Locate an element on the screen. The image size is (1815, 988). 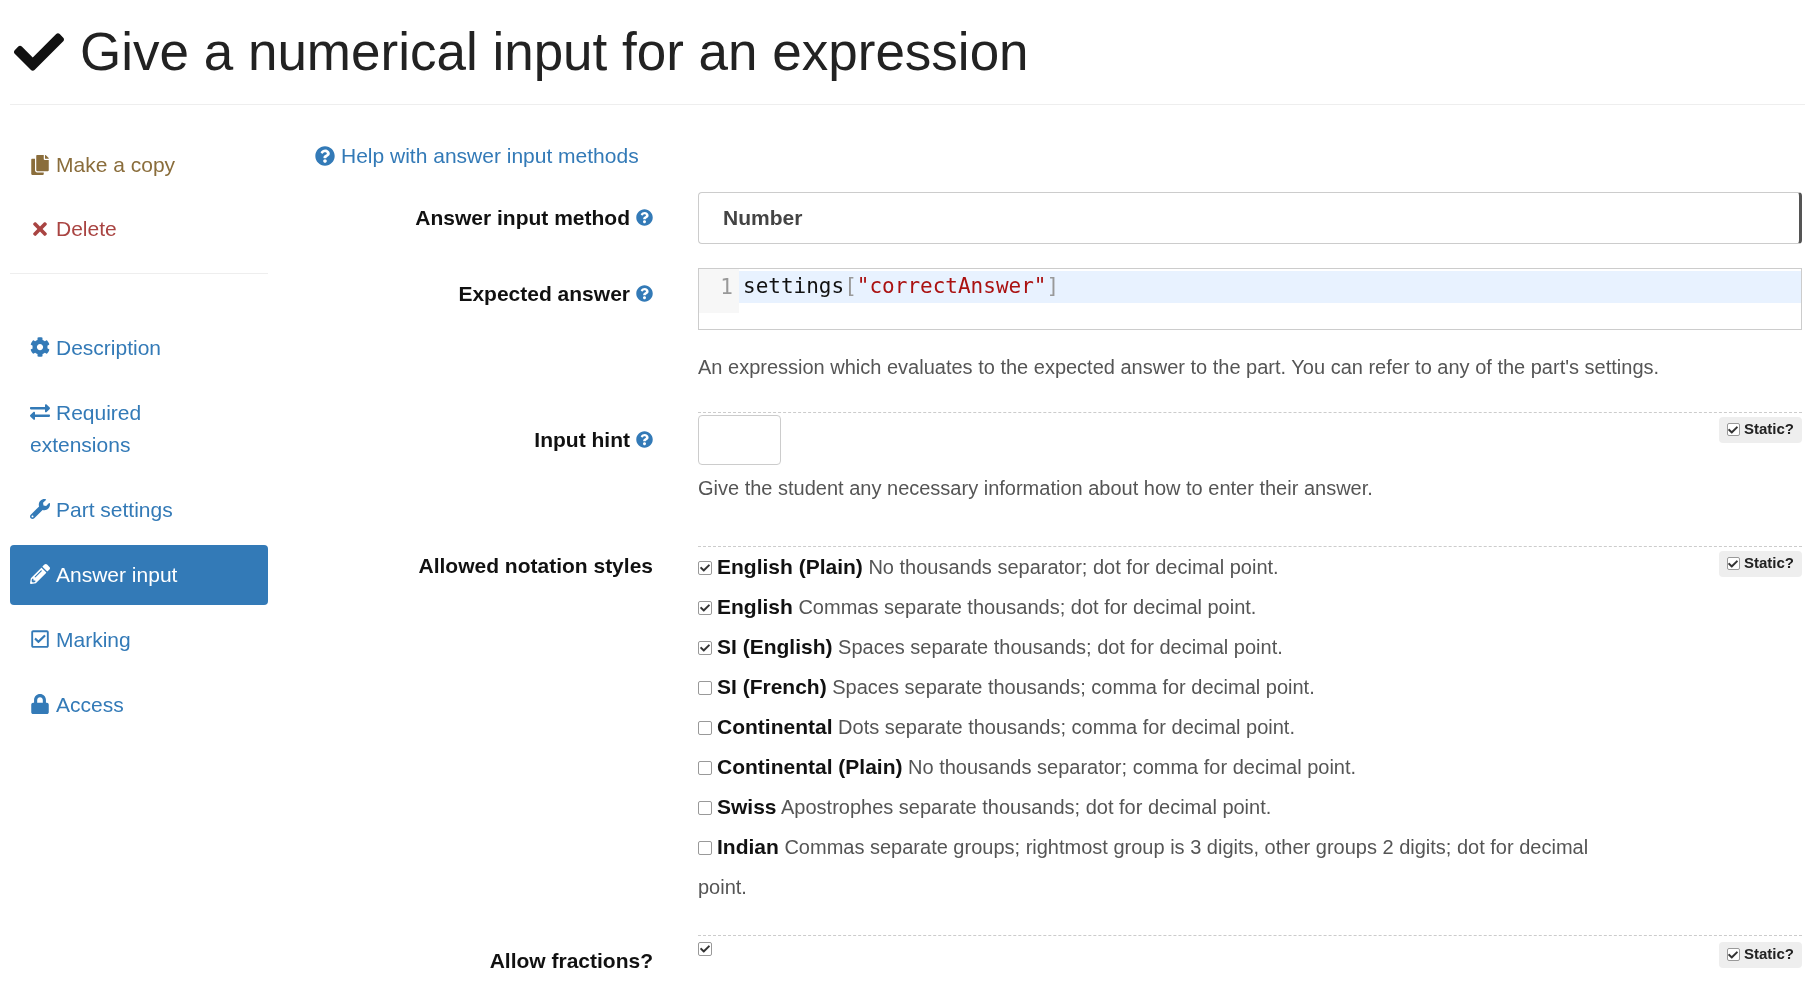
field-note: An expression which evaluates to the expected answer to the part. You can refer to any of the part's settings. is located at coordinates (1179, 367).